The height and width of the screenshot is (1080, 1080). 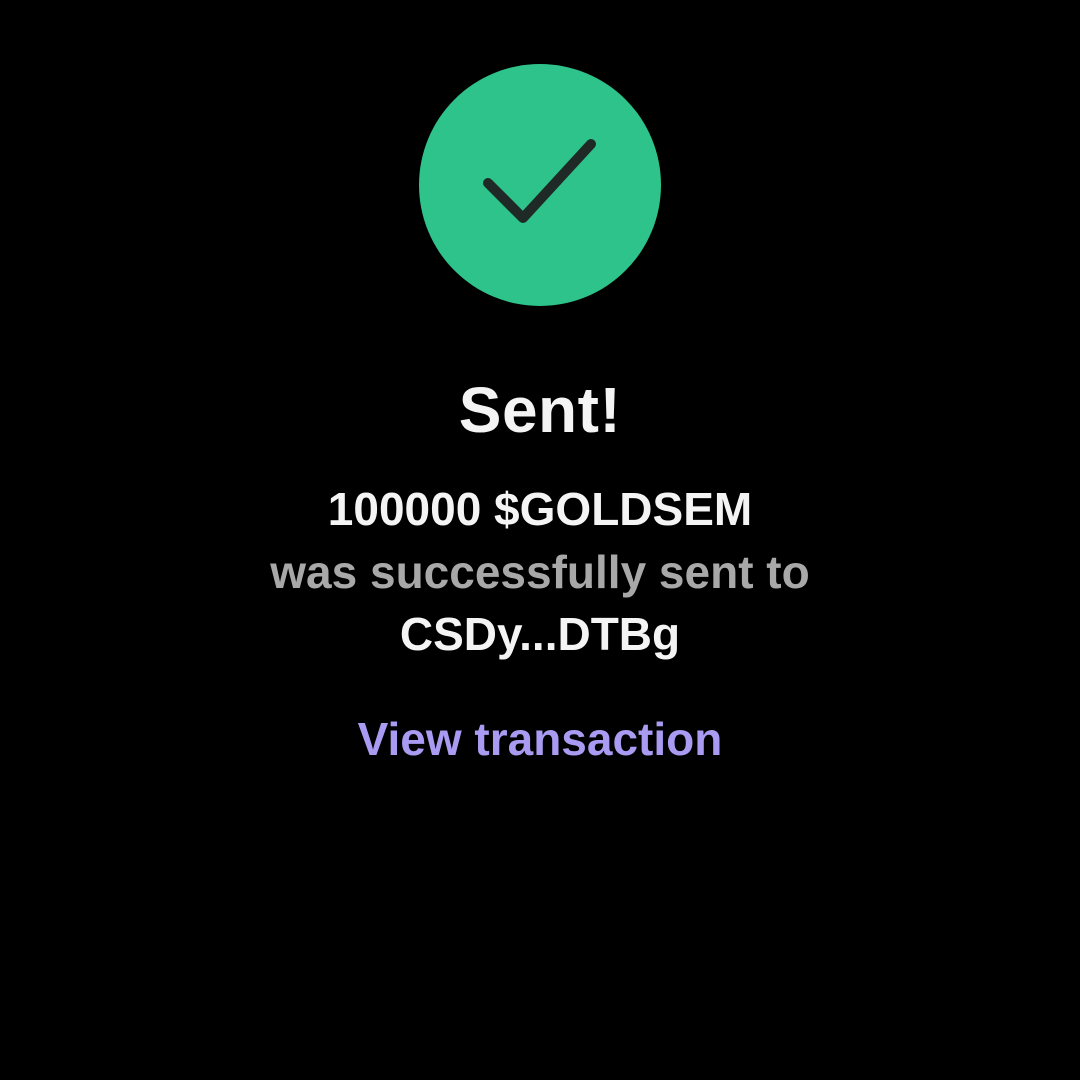 I want to click on checkmark-icon, so click(x=539, y=181).